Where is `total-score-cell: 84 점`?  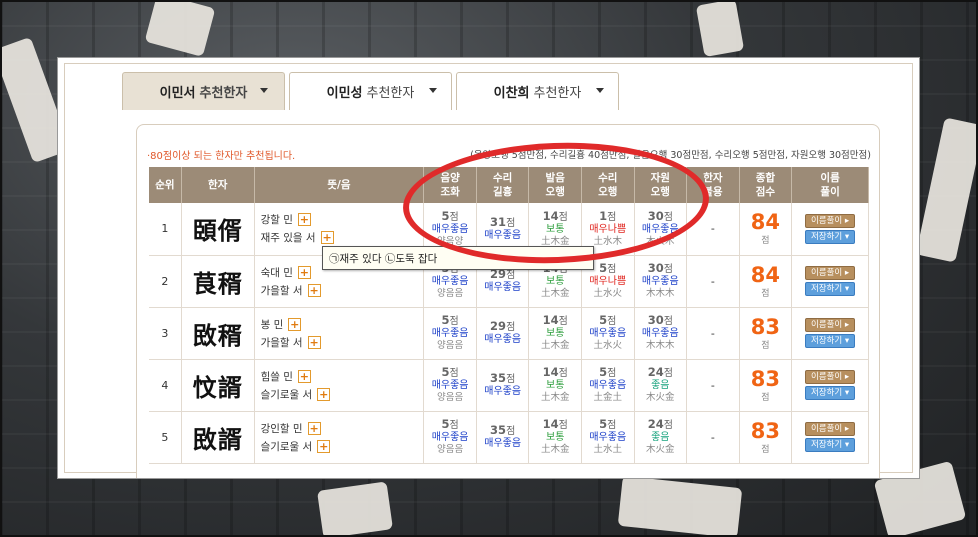
total-score-cell: 84 점 is located at coordinates (766, 281).